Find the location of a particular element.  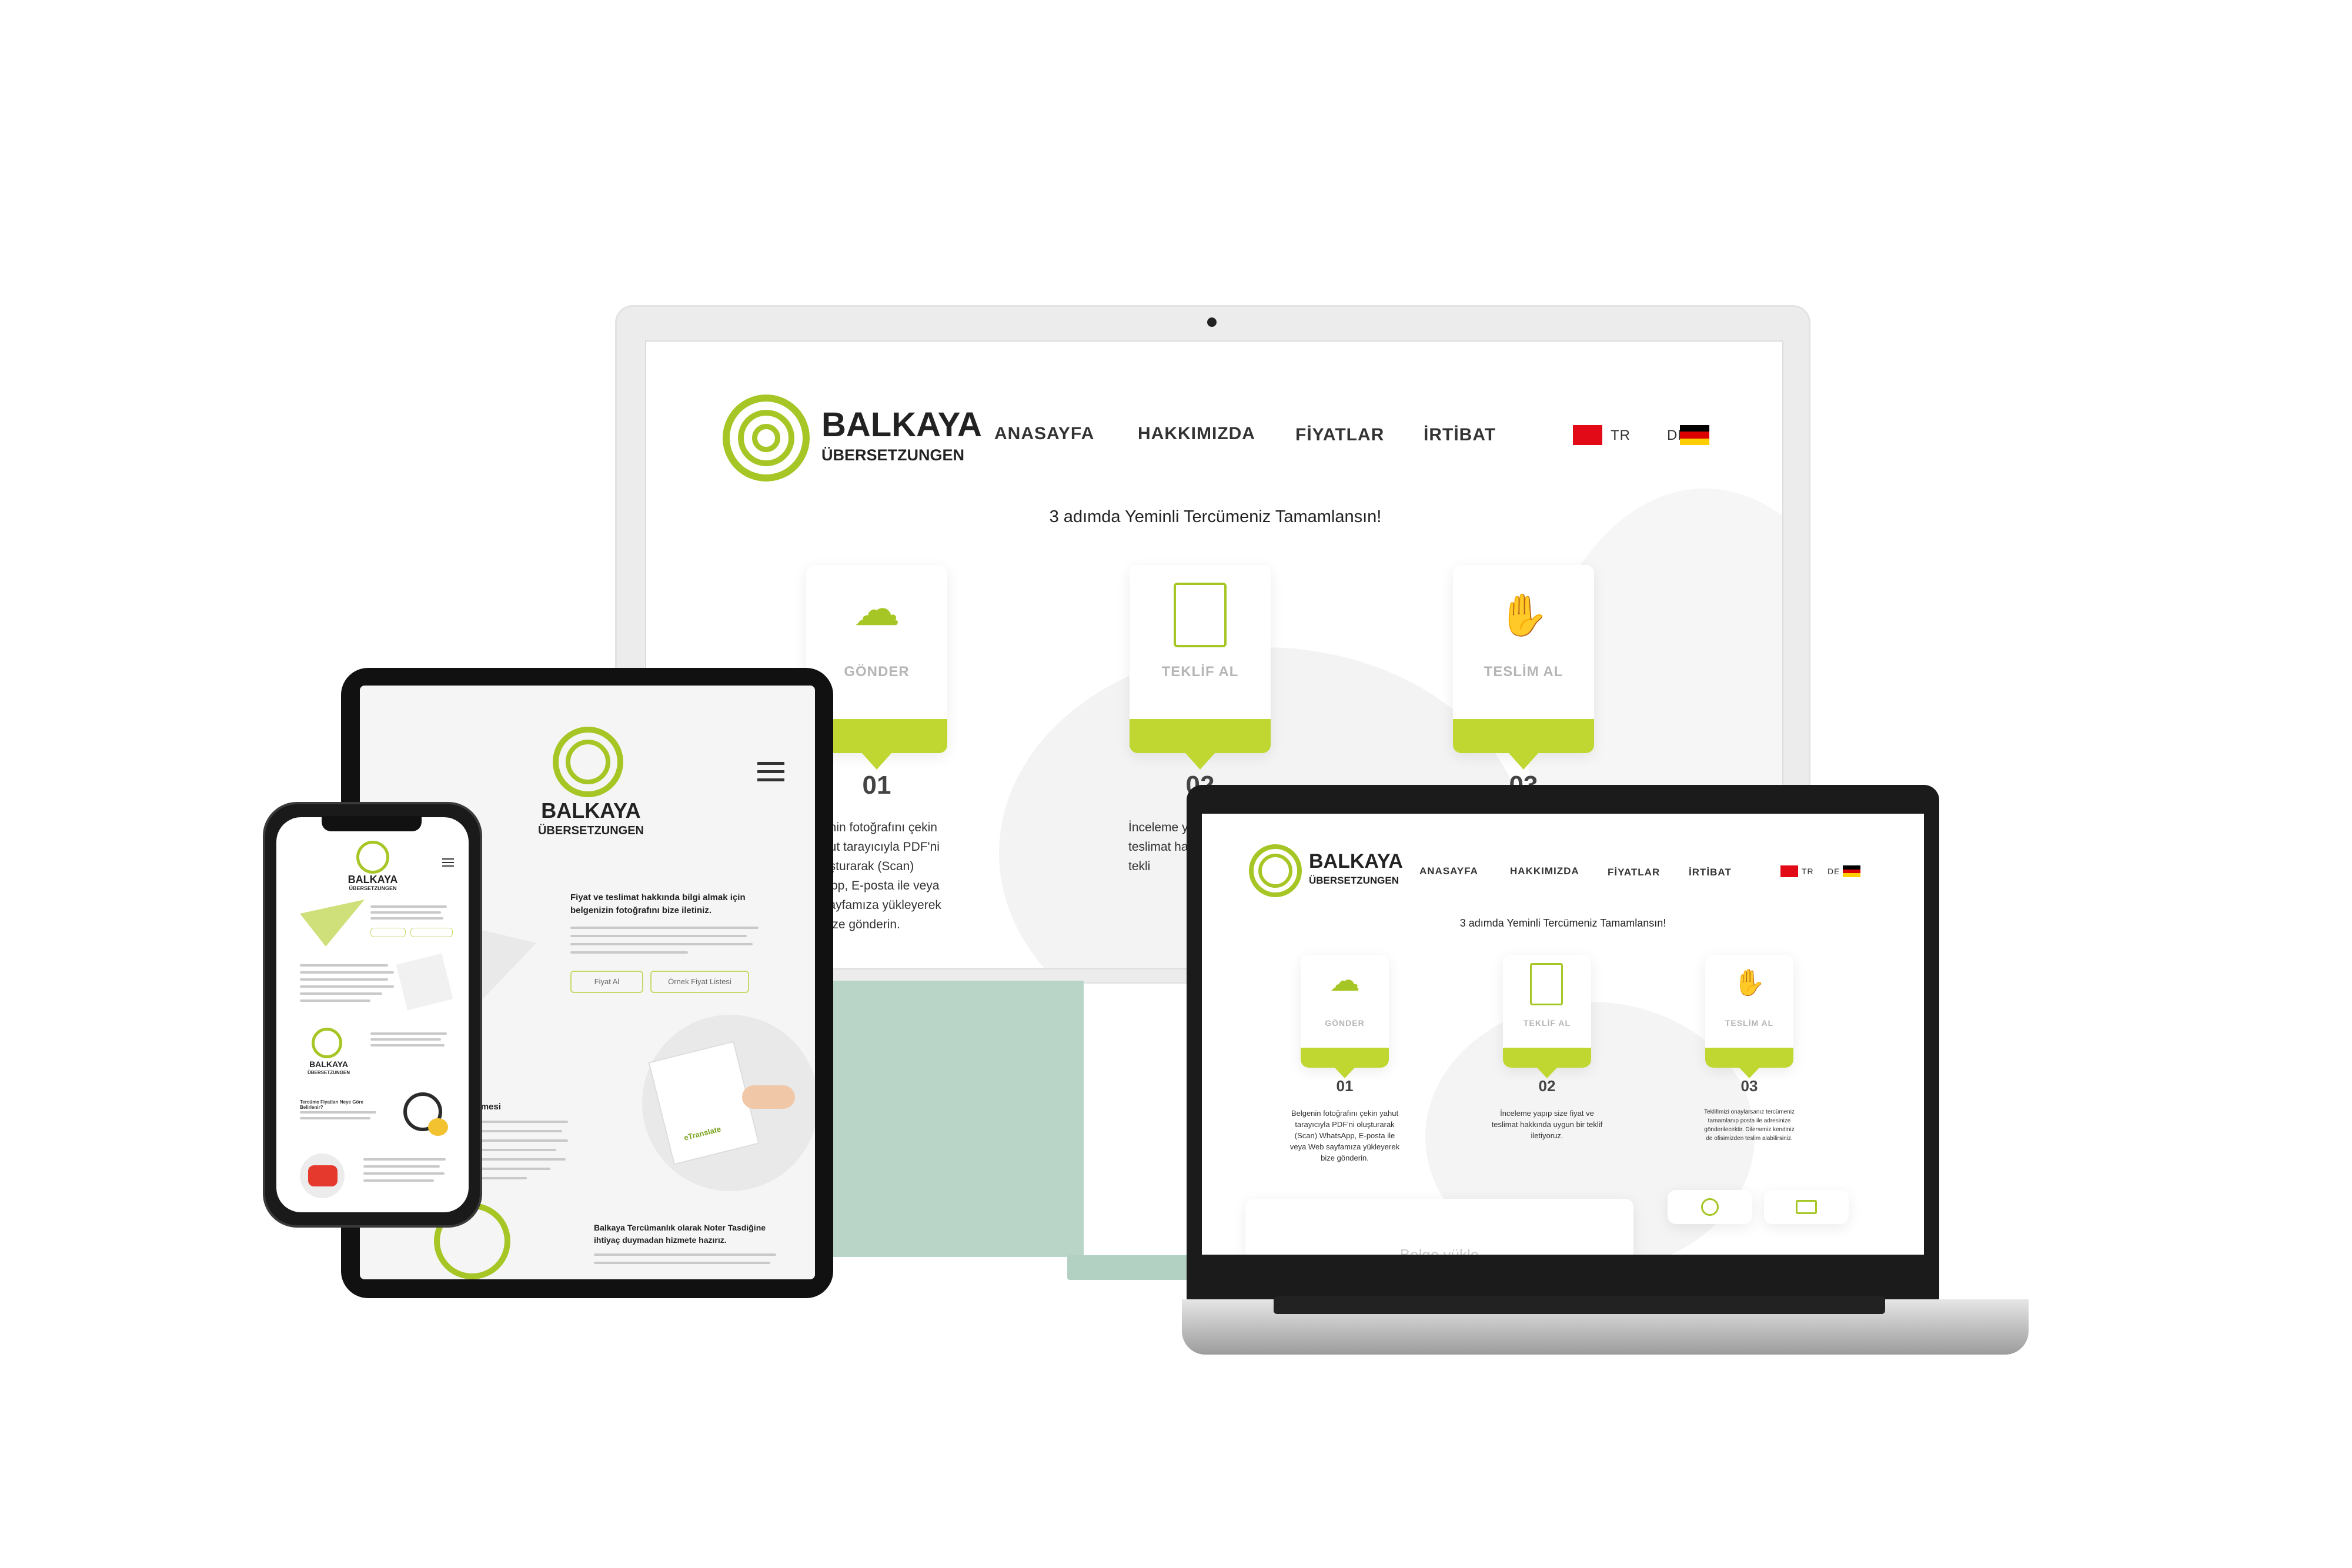

step-card-gonder: ☁ GÖNDER is located at coordinates (1345, 1017).